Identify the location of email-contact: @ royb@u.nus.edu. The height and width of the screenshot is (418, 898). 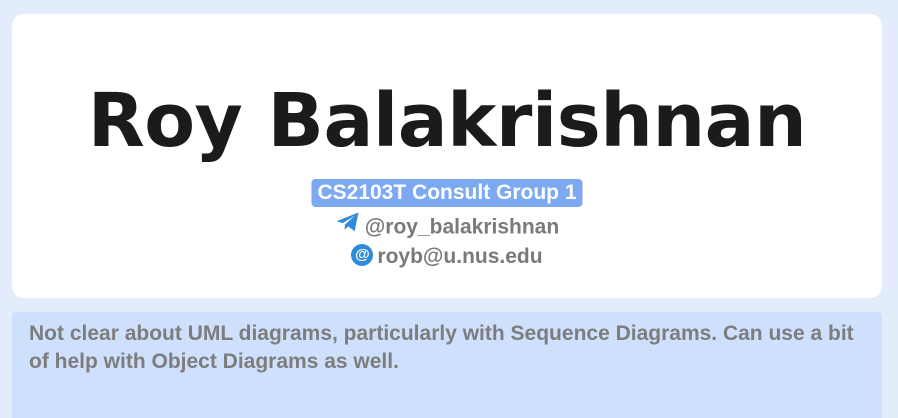
(447, 257).